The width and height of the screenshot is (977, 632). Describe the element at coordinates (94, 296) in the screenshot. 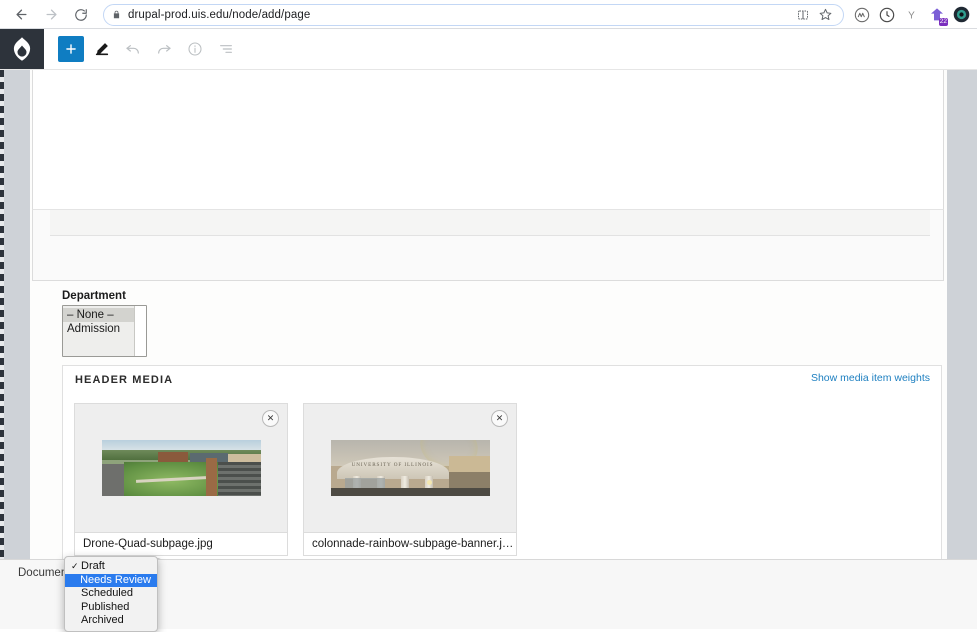

I see `department-label: Department` at that location.